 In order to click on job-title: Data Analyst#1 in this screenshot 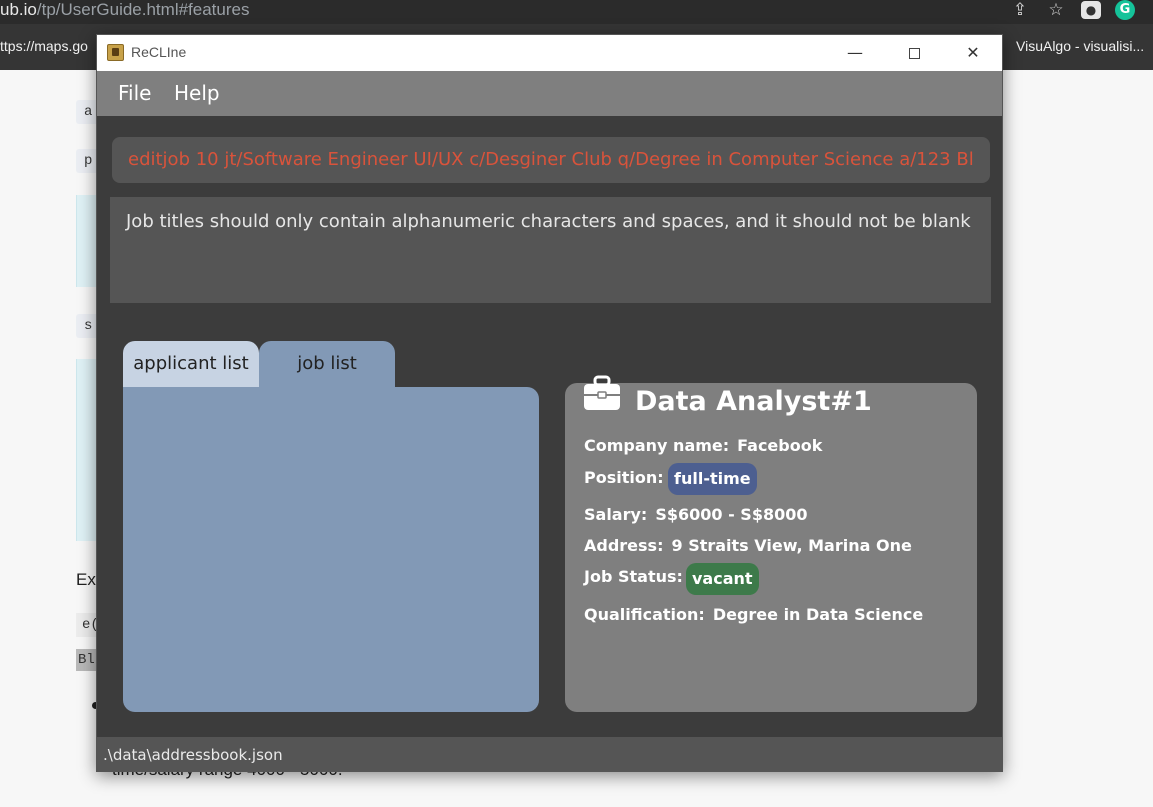, I will do `click(753, 401)`.